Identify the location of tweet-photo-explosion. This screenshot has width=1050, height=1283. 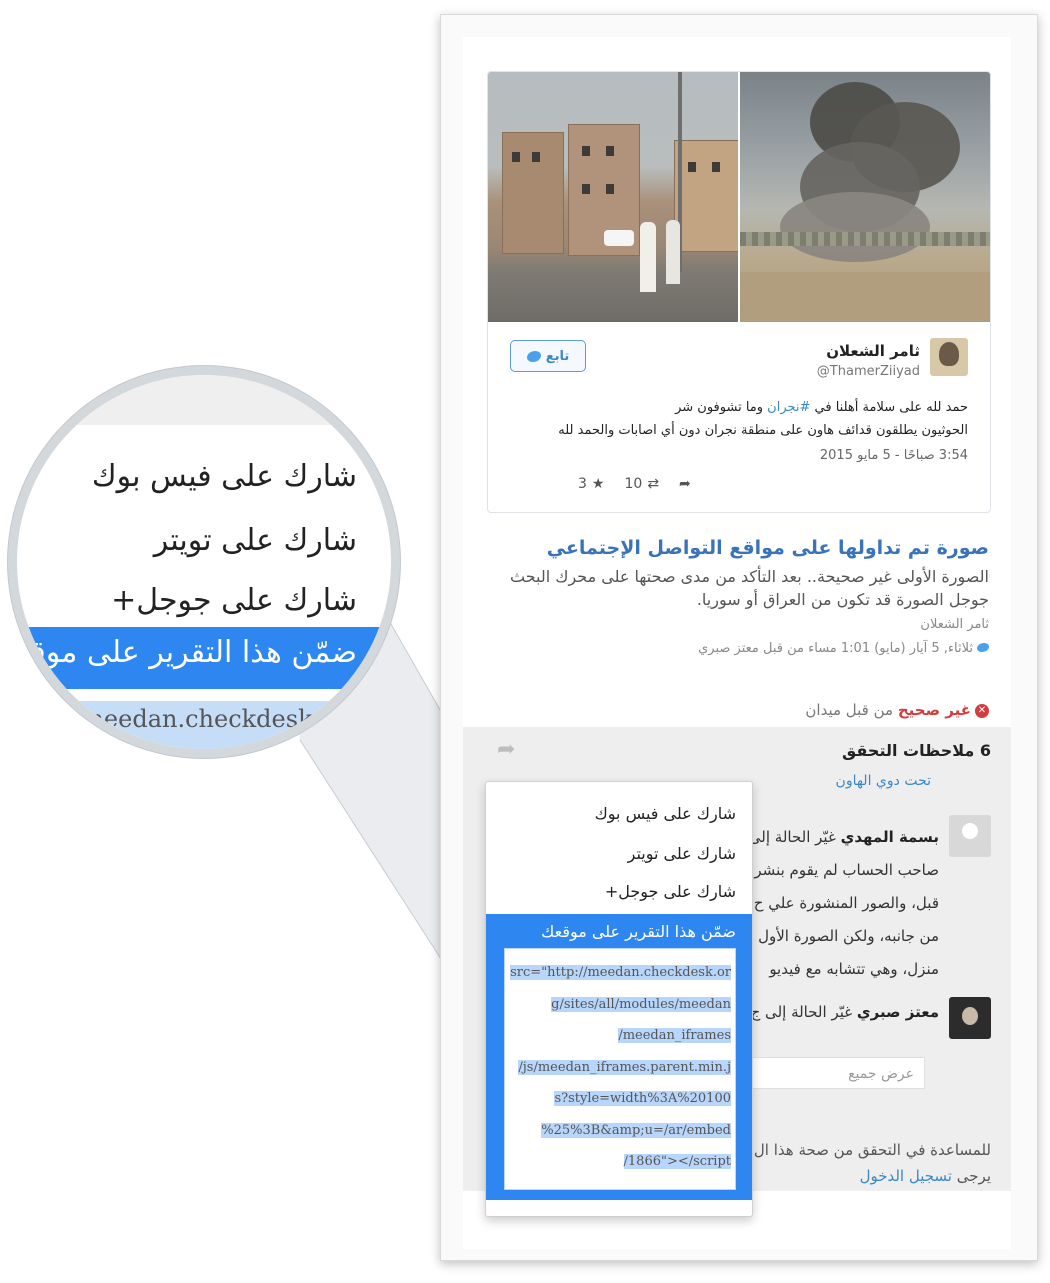
(865, 197).